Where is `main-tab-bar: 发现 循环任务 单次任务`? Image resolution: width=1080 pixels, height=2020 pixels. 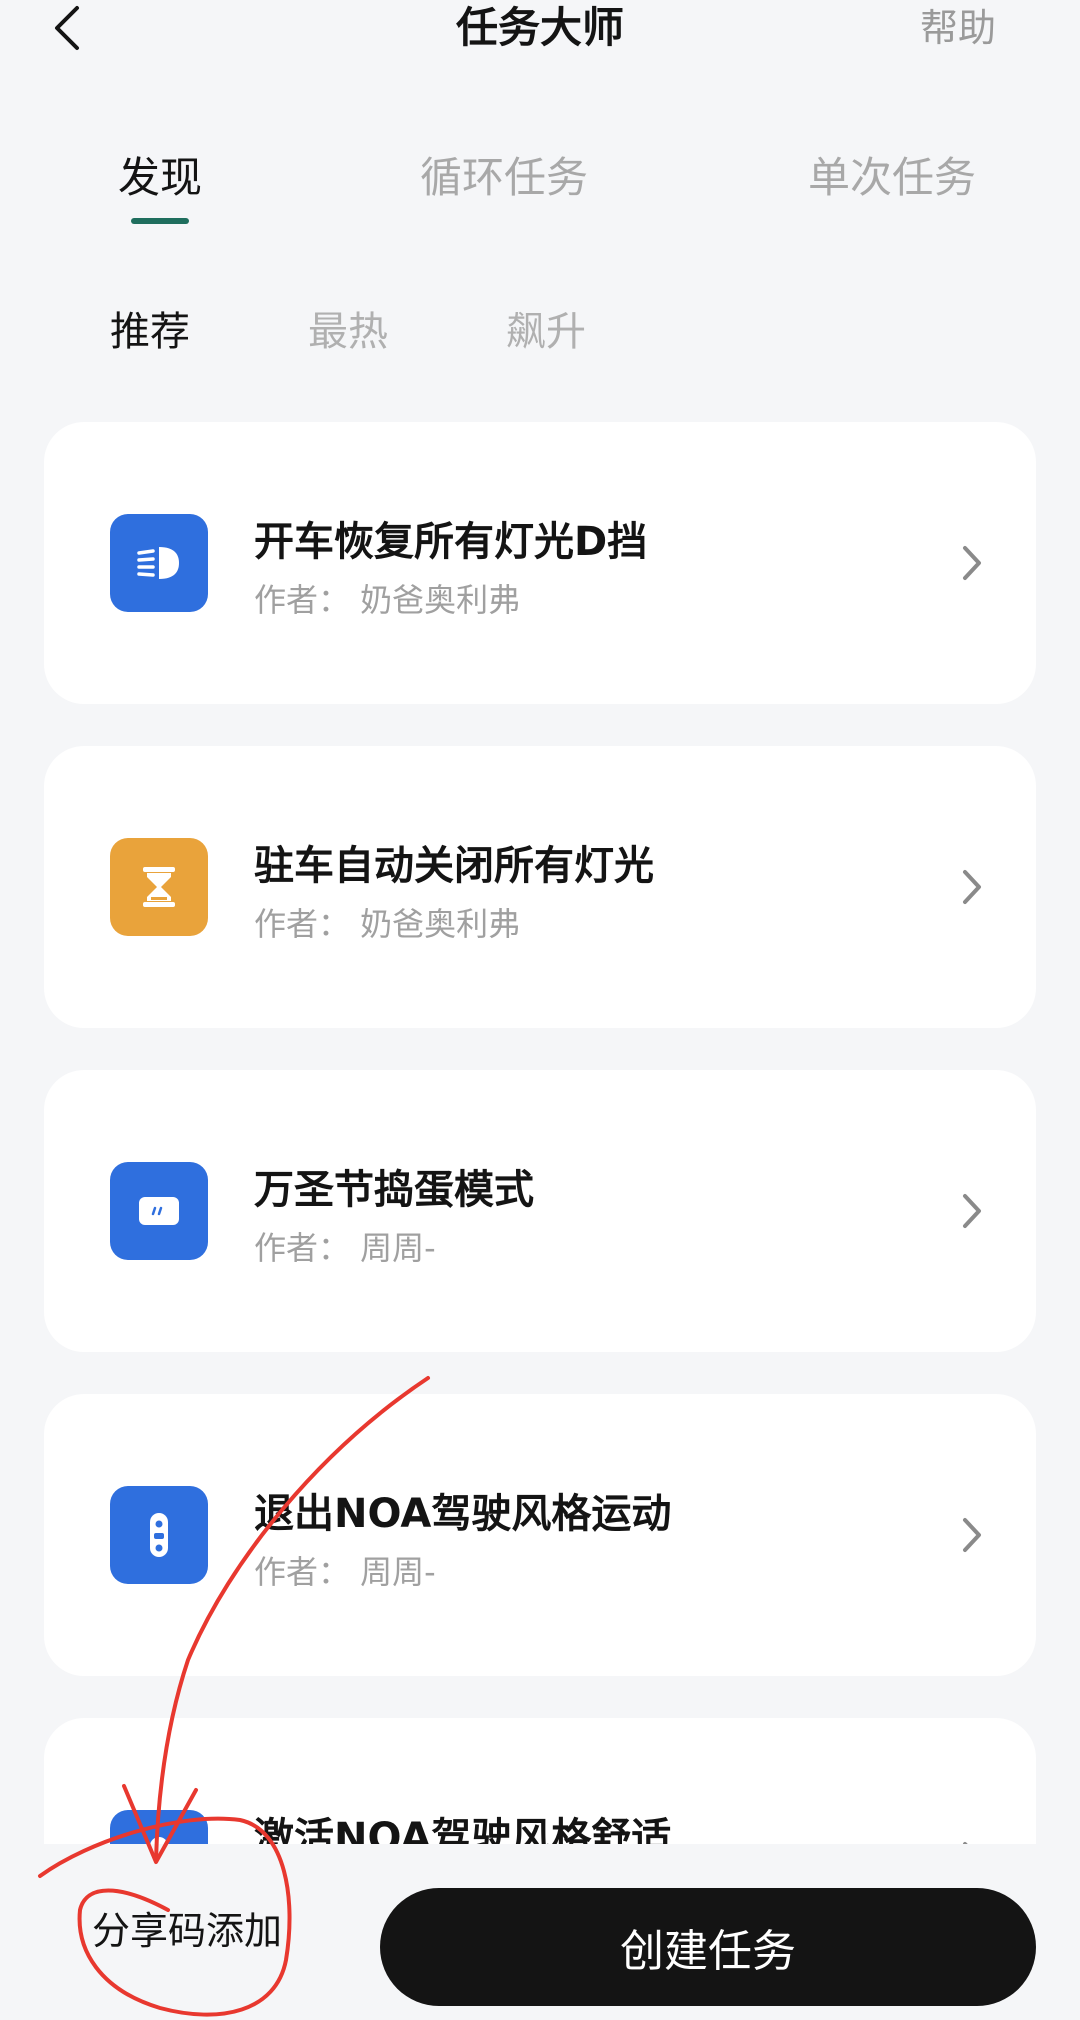
main-tab-bar: 发现 循环任务 单次任务 is located at coordinates (540, 188).